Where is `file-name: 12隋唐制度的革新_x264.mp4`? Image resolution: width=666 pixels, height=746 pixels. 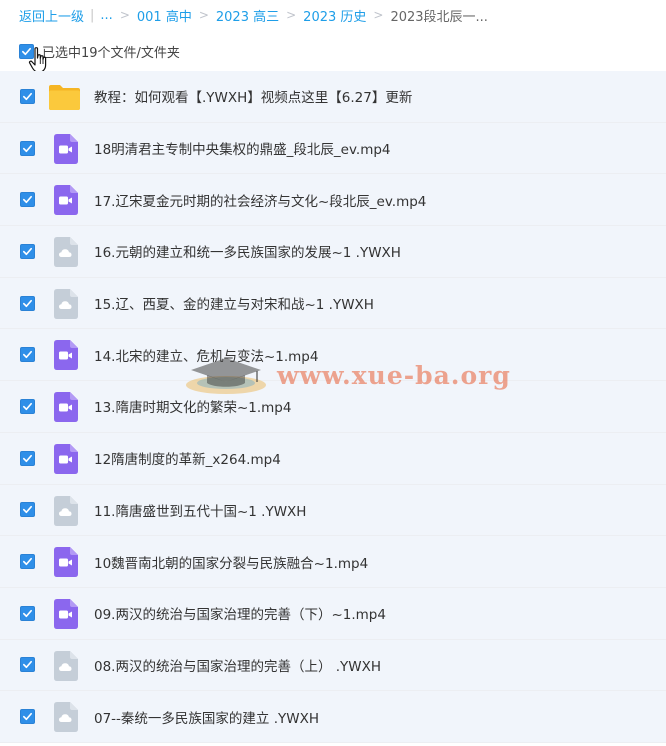 file-name: 12隋唐制度的革新_x264.mp4 is located at coordinates (187, 458).